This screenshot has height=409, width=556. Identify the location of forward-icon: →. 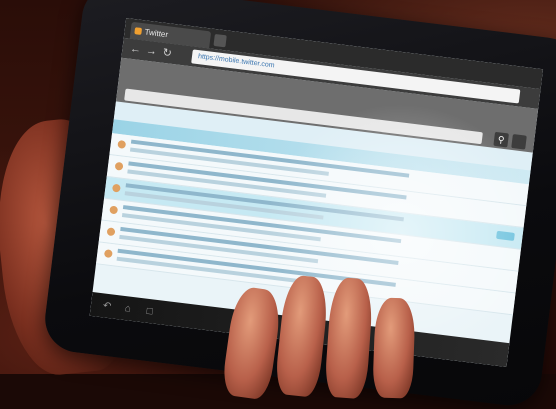
(152, 52).